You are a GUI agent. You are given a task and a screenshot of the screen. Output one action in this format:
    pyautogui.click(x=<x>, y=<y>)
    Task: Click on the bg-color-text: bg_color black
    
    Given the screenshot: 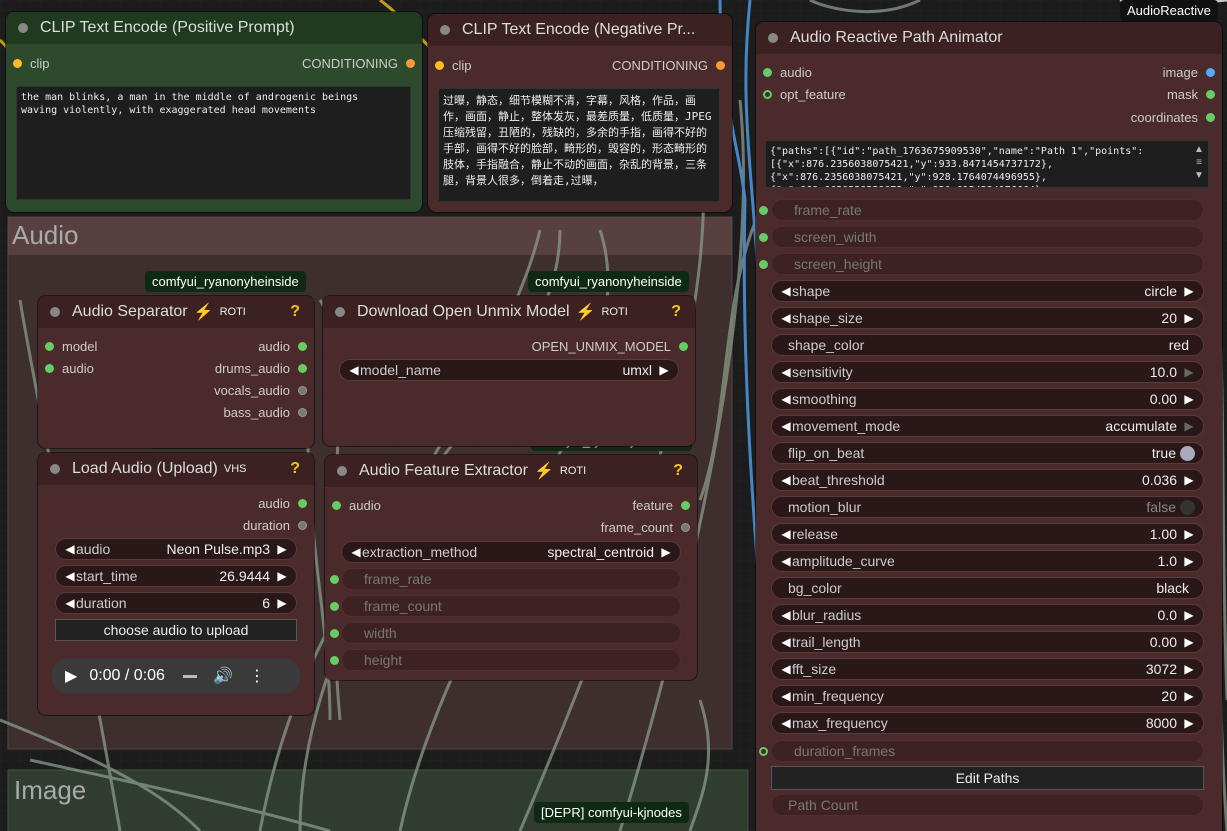 What is the action you would take?
    pyautogui.click(x=987, y=588)
    